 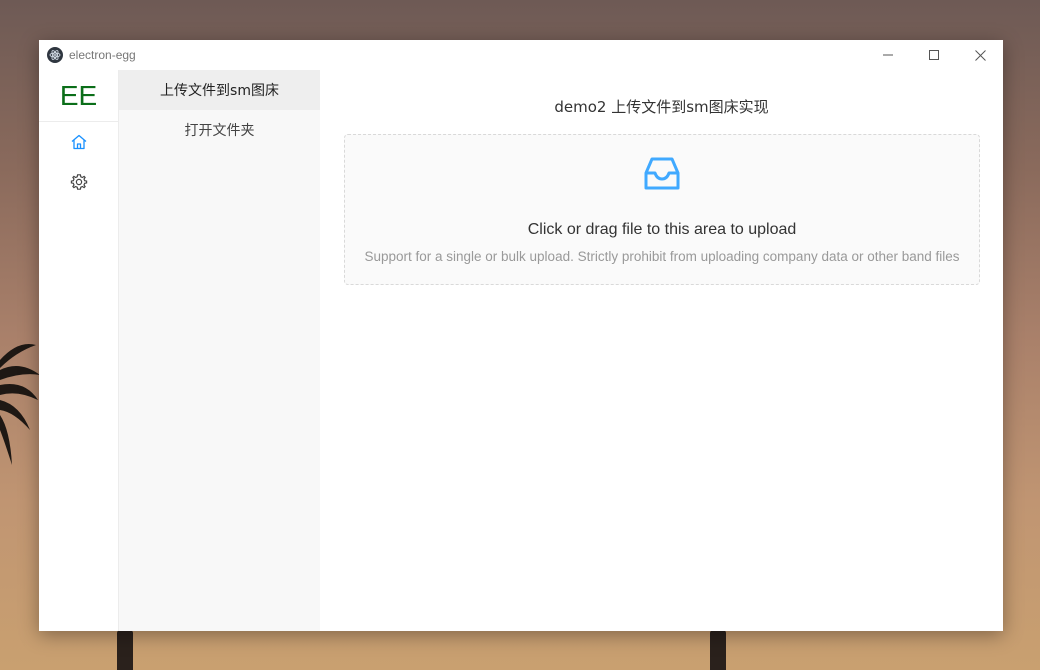 I want to click on maximize-icon, so click(x=934, y=55).